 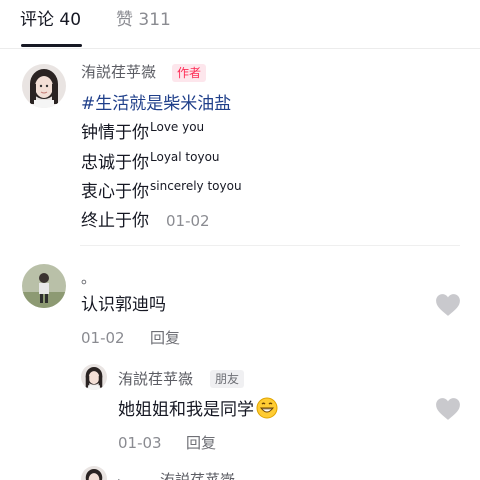 What do you see at coordinates (121, 477) in the screenshot?
I see `reply-arrow-icon: ▸` at bounding box center [121, 477].